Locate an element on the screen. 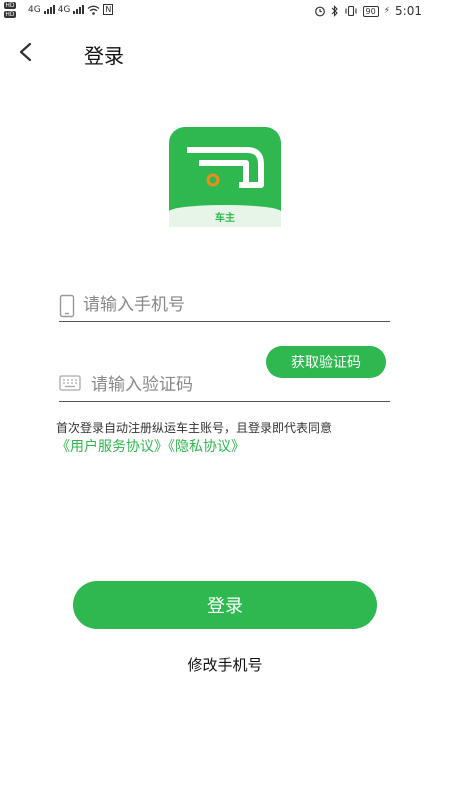 This screenshot has height=800, width=450. nfc-icon: N is located at coordinates (108, 9).